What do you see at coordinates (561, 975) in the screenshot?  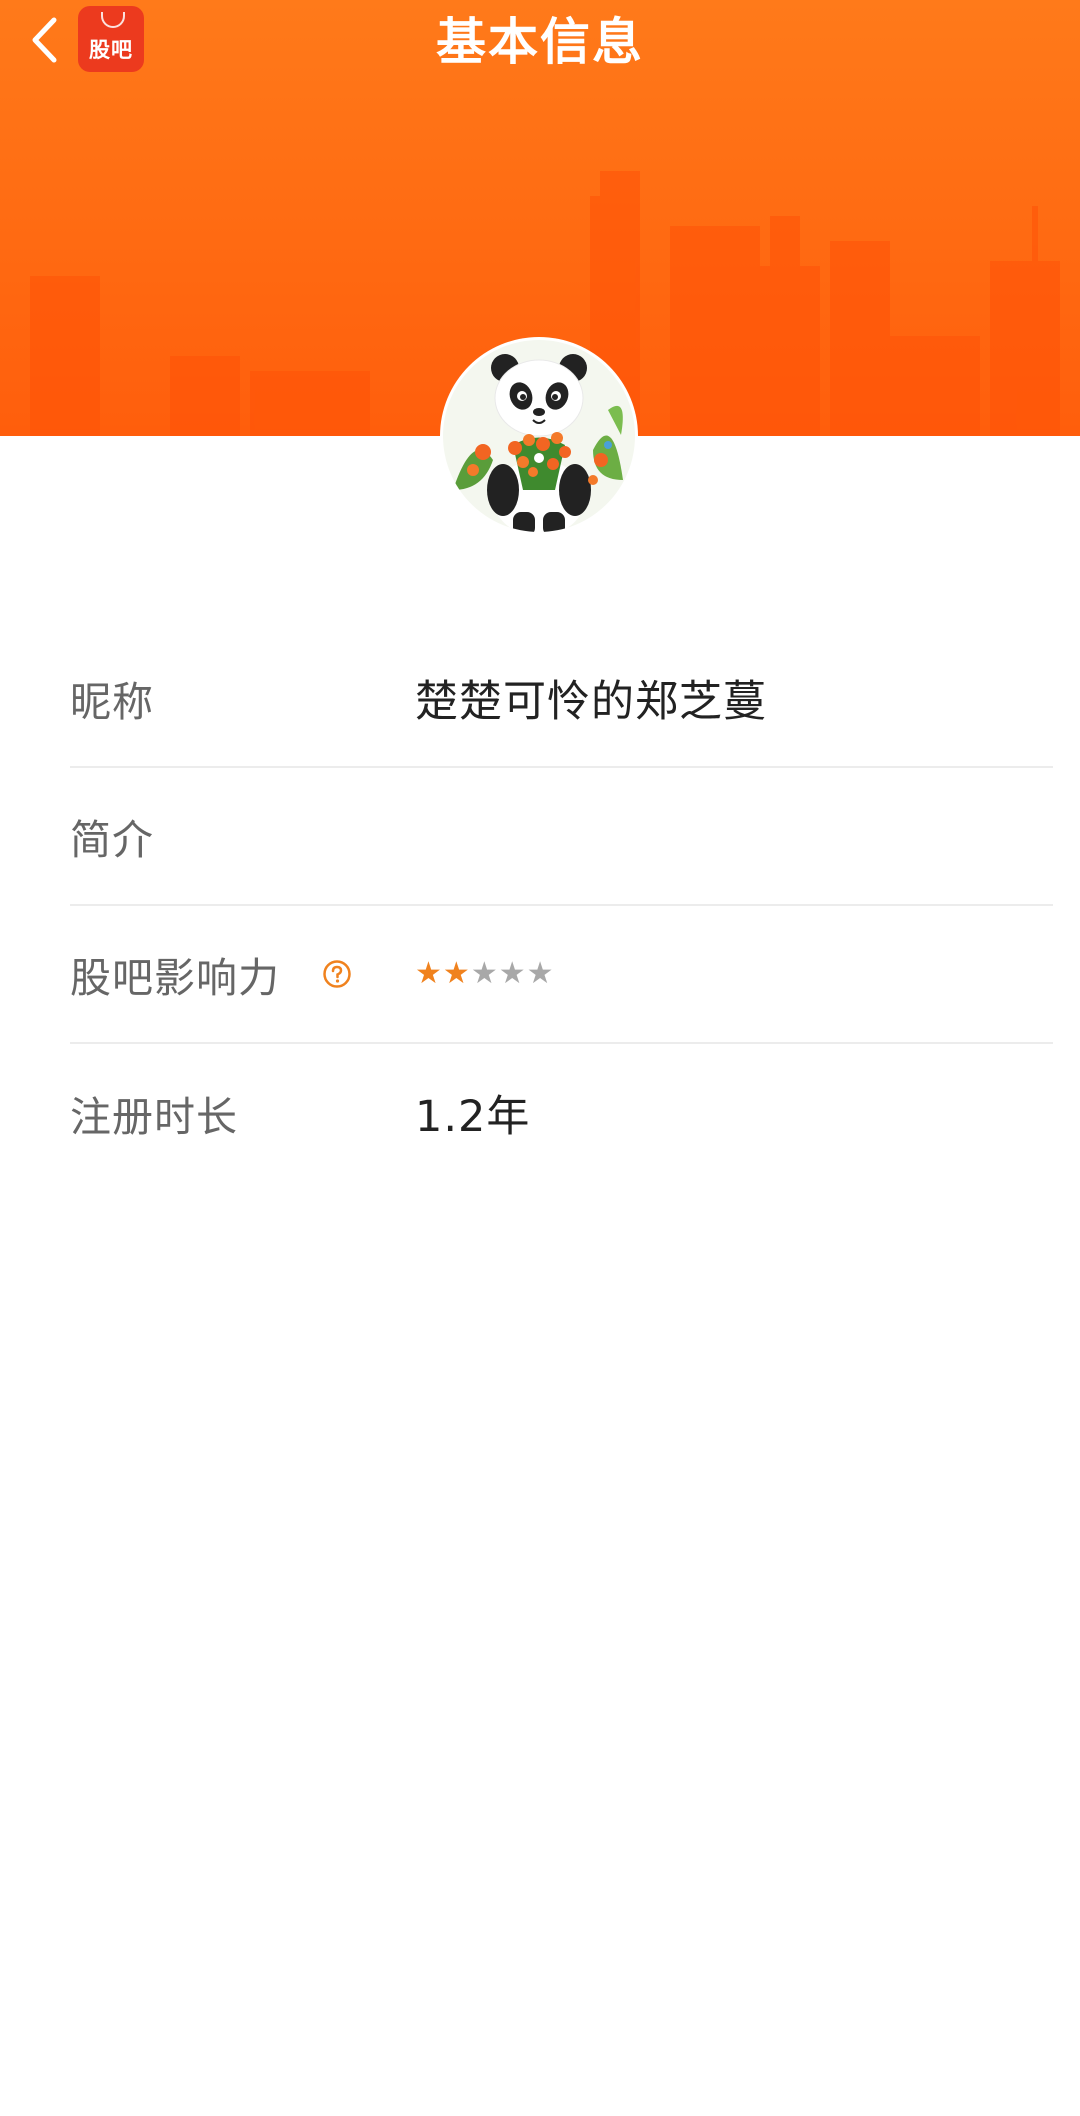 I see `influence-row: 股吧影响力 ★ ★ ★ ★ ★` at bounding box center [561, 975].